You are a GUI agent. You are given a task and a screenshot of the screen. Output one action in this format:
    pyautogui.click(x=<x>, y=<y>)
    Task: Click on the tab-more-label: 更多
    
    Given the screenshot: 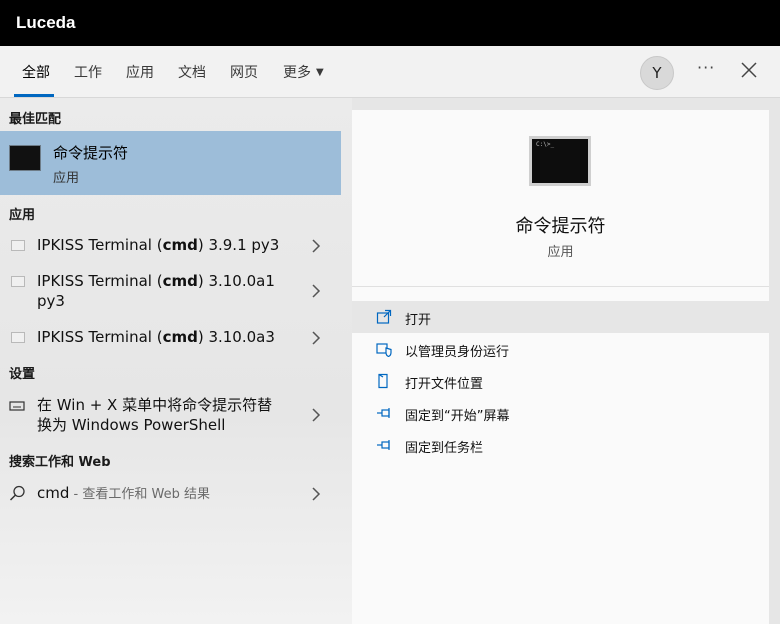 What is the action you would take?
    pyautogui.click(x=297, y=73)
    